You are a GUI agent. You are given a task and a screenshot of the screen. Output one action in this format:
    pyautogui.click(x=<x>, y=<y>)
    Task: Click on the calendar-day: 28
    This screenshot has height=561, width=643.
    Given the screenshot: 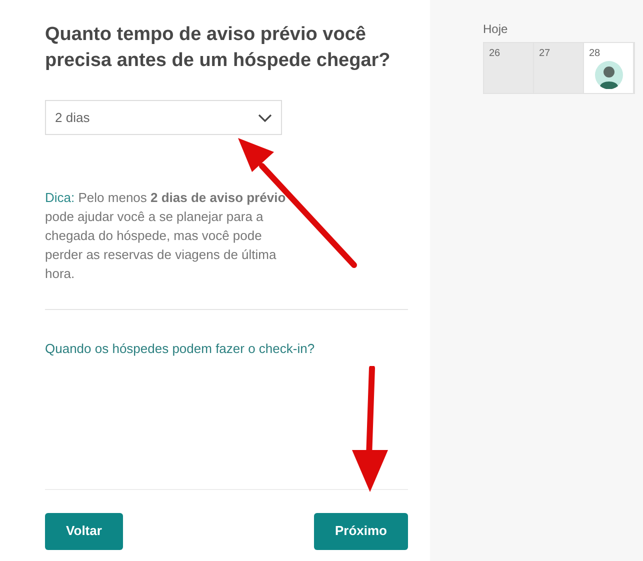 What is the action you would take?
    pyautogui.click(x=609, y=68)
    